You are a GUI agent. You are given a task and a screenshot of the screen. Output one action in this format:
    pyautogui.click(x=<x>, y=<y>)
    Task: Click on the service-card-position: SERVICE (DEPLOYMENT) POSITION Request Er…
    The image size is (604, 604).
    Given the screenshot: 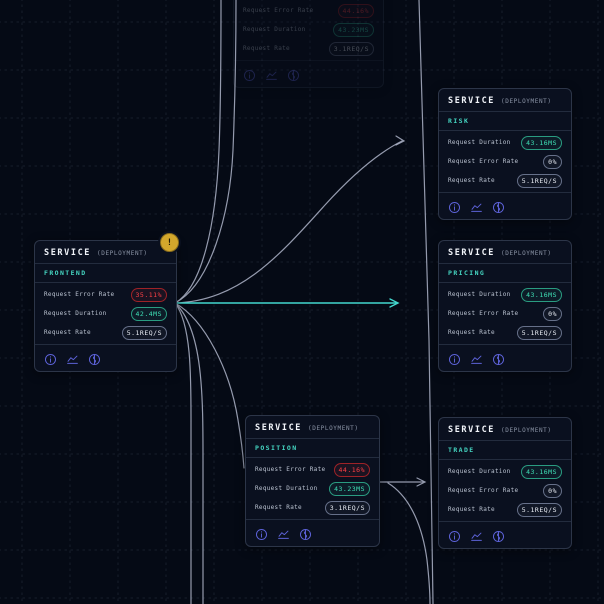 What is the action you would take?
    pyautogui.click(x=312, y=481)
    